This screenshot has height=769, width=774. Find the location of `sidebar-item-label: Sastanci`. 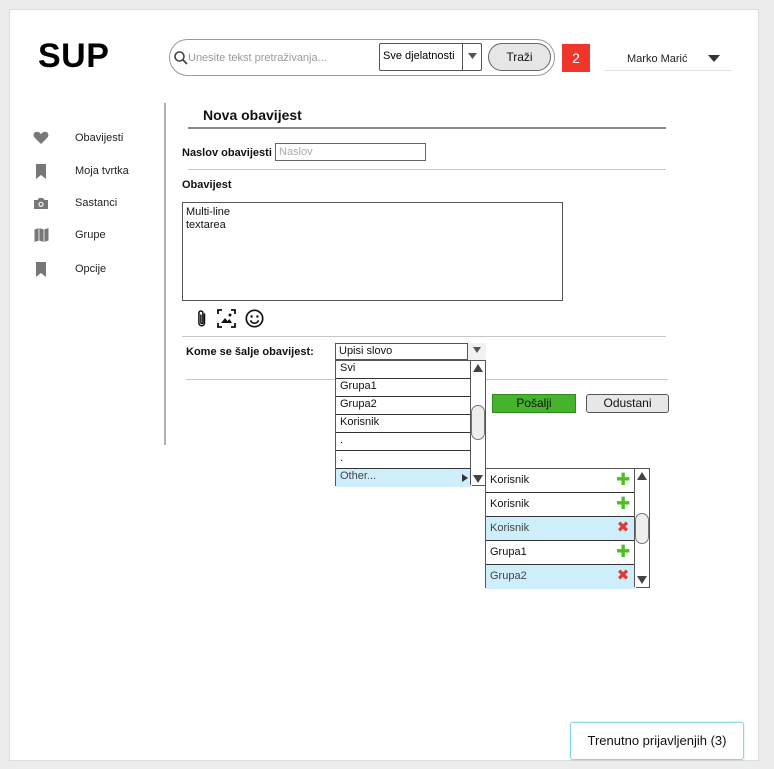

sidebar-item-label: Sastanci is located at coordinates (96, 203).